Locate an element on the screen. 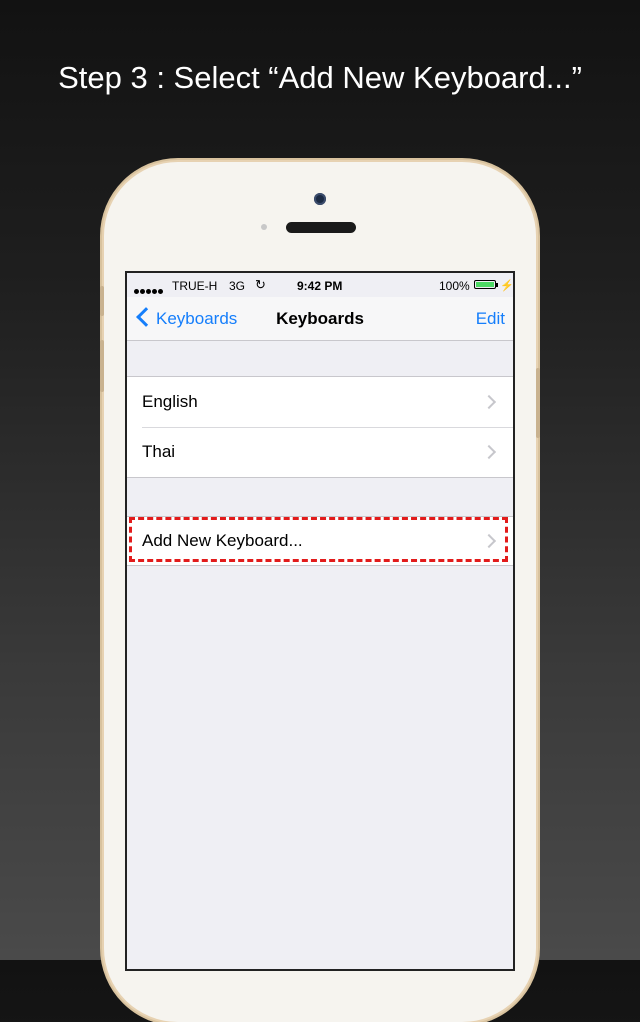 The width and height of the screenshot is (640, 1022). battery-icon is located at coordinates (486, 284).